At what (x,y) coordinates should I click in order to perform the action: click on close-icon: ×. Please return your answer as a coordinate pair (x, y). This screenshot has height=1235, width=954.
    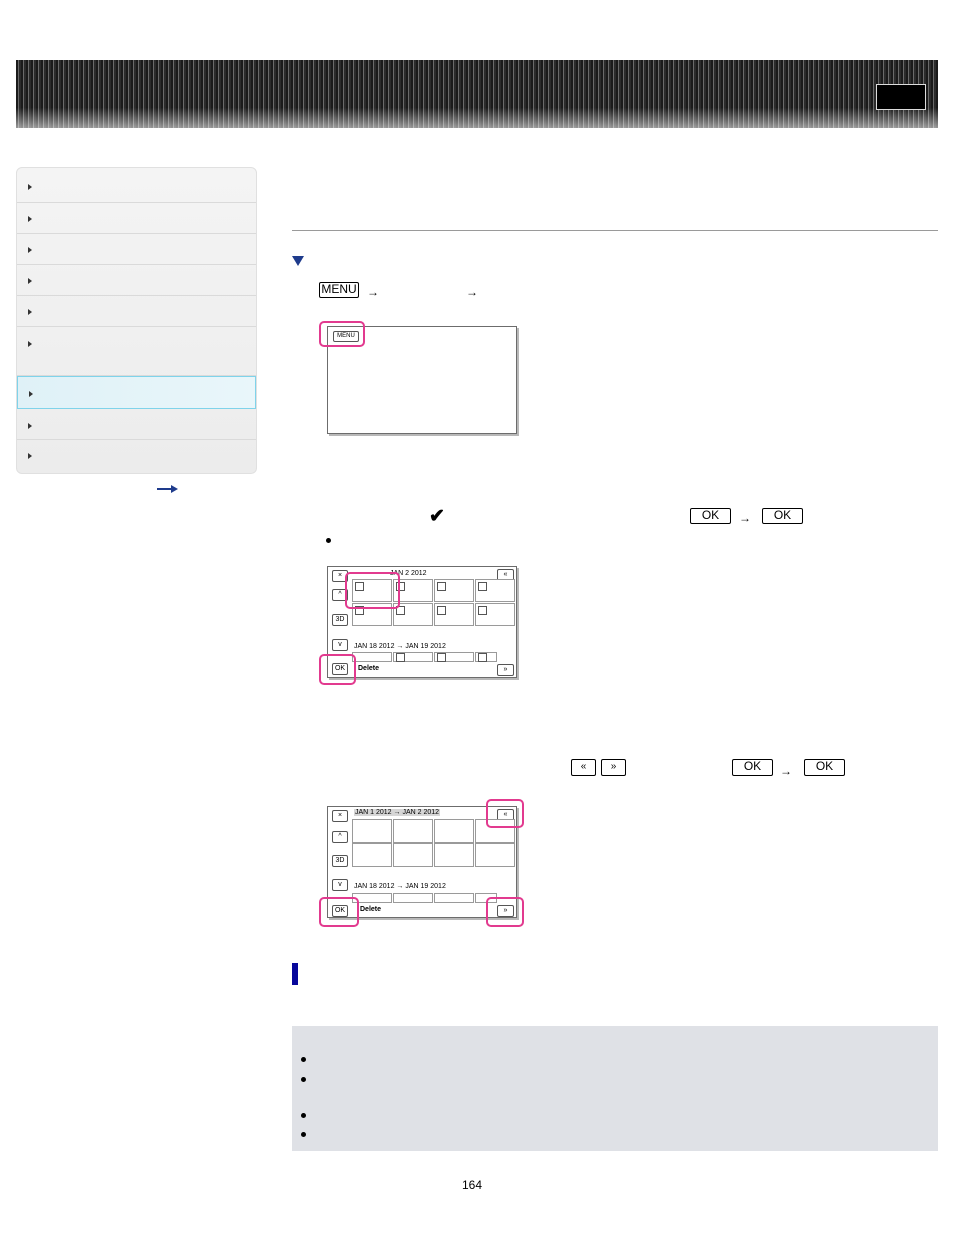
    Looking at the image, I should click on (340, 816).